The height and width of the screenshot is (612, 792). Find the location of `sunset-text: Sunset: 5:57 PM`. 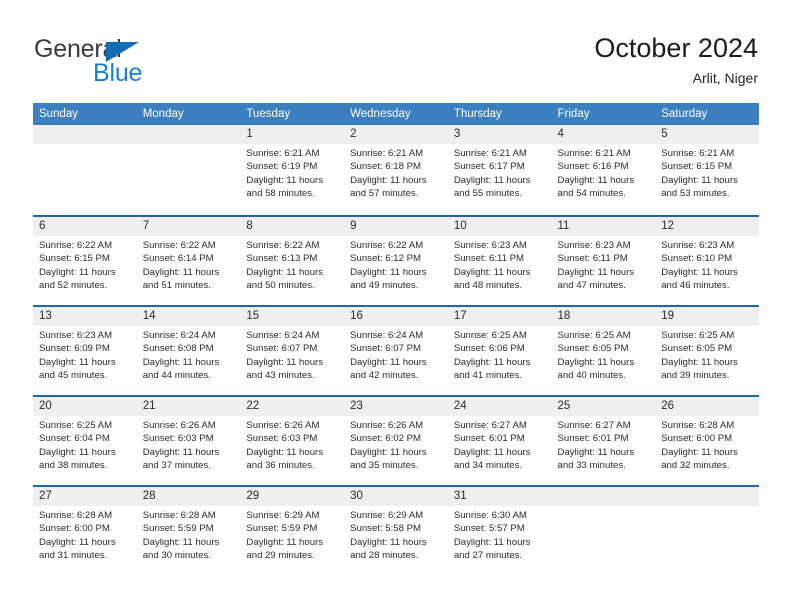

sunset-text: Sunset: 5:57 PM is located at coordinates (489, 529).